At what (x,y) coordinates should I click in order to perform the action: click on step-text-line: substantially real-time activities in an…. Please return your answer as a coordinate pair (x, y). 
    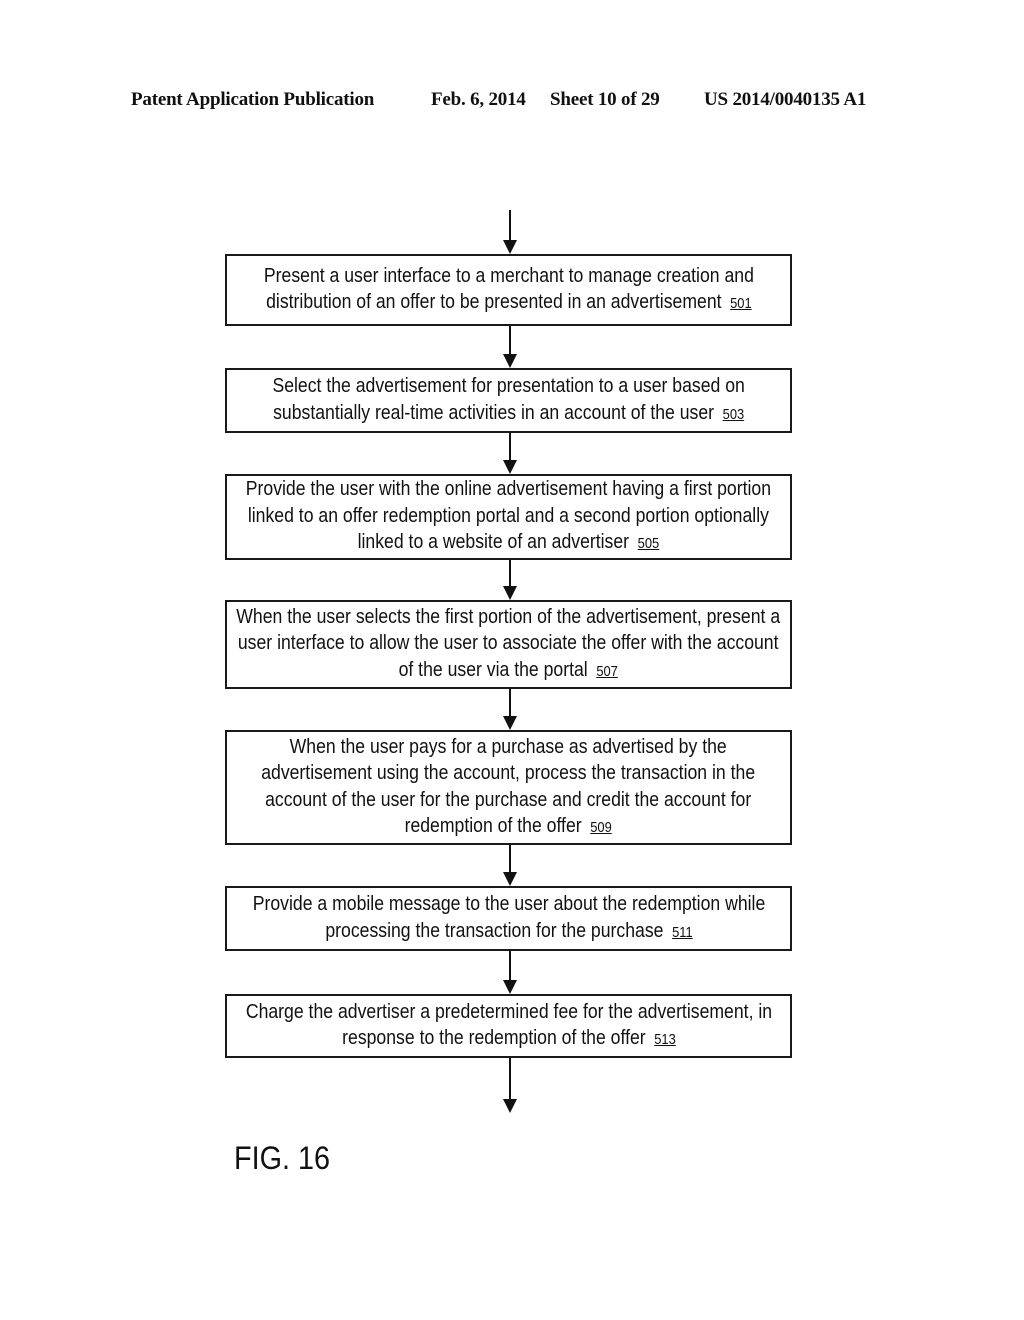
    Looking at the image, I should click on (508, 412).